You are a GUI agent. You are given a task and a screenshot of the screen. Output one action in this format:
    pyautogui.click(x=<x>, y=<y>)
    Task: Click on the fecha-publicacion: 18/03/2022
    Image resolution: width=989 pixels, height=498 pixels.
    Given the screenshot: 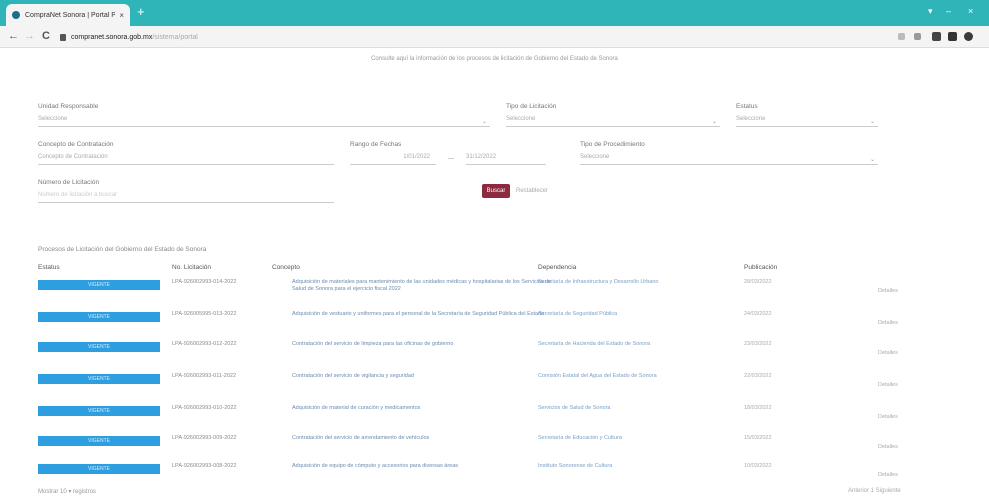 What is the action you would take?
    pyautogui.click(x=758, y=408)
    